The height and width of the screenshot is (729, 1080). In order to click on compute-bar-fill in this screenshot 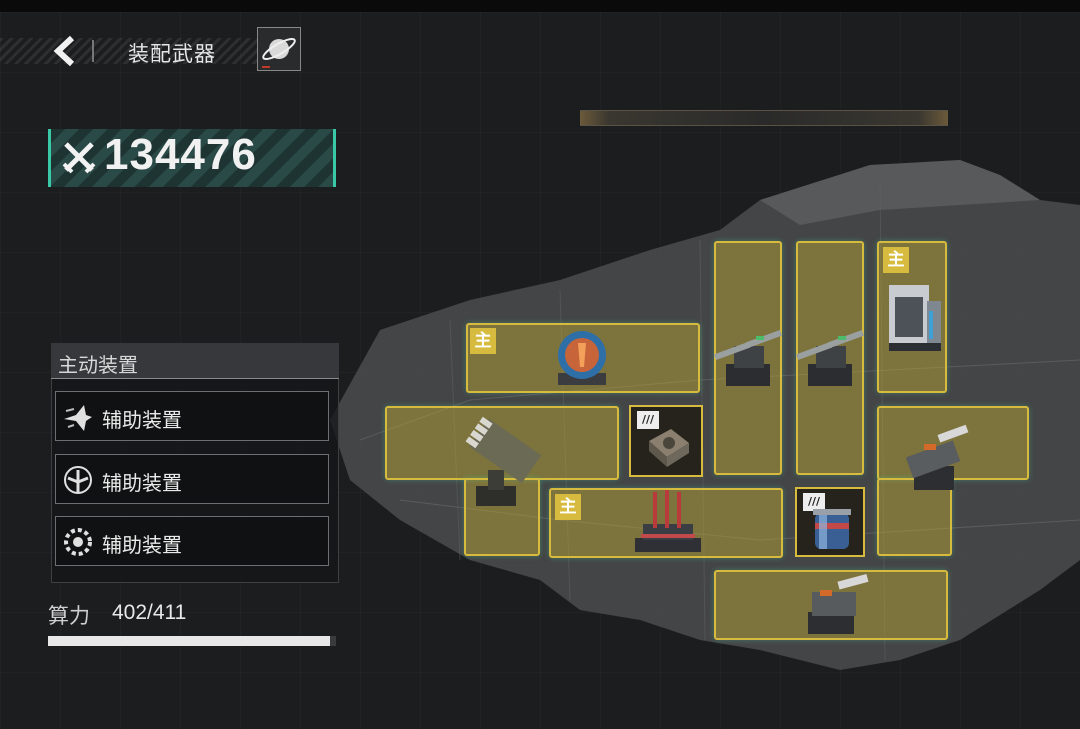, I will do `click(189, 641)`.